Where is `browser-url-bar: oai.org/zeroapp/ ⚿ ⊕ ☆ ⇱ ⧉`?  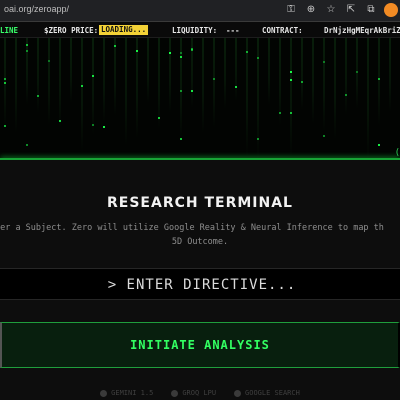 browser-url-bar: oai.org/zeroapp/ ⚿ ⊕ ☆ ⇱ ⧉ is located at coordinates (200, 11).